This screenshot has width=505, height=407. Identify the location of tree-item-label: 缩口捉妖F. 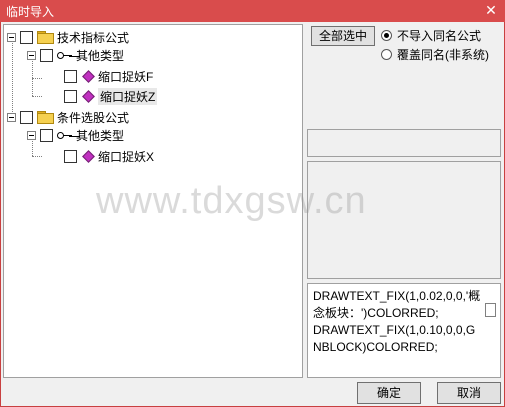
(126, 76).